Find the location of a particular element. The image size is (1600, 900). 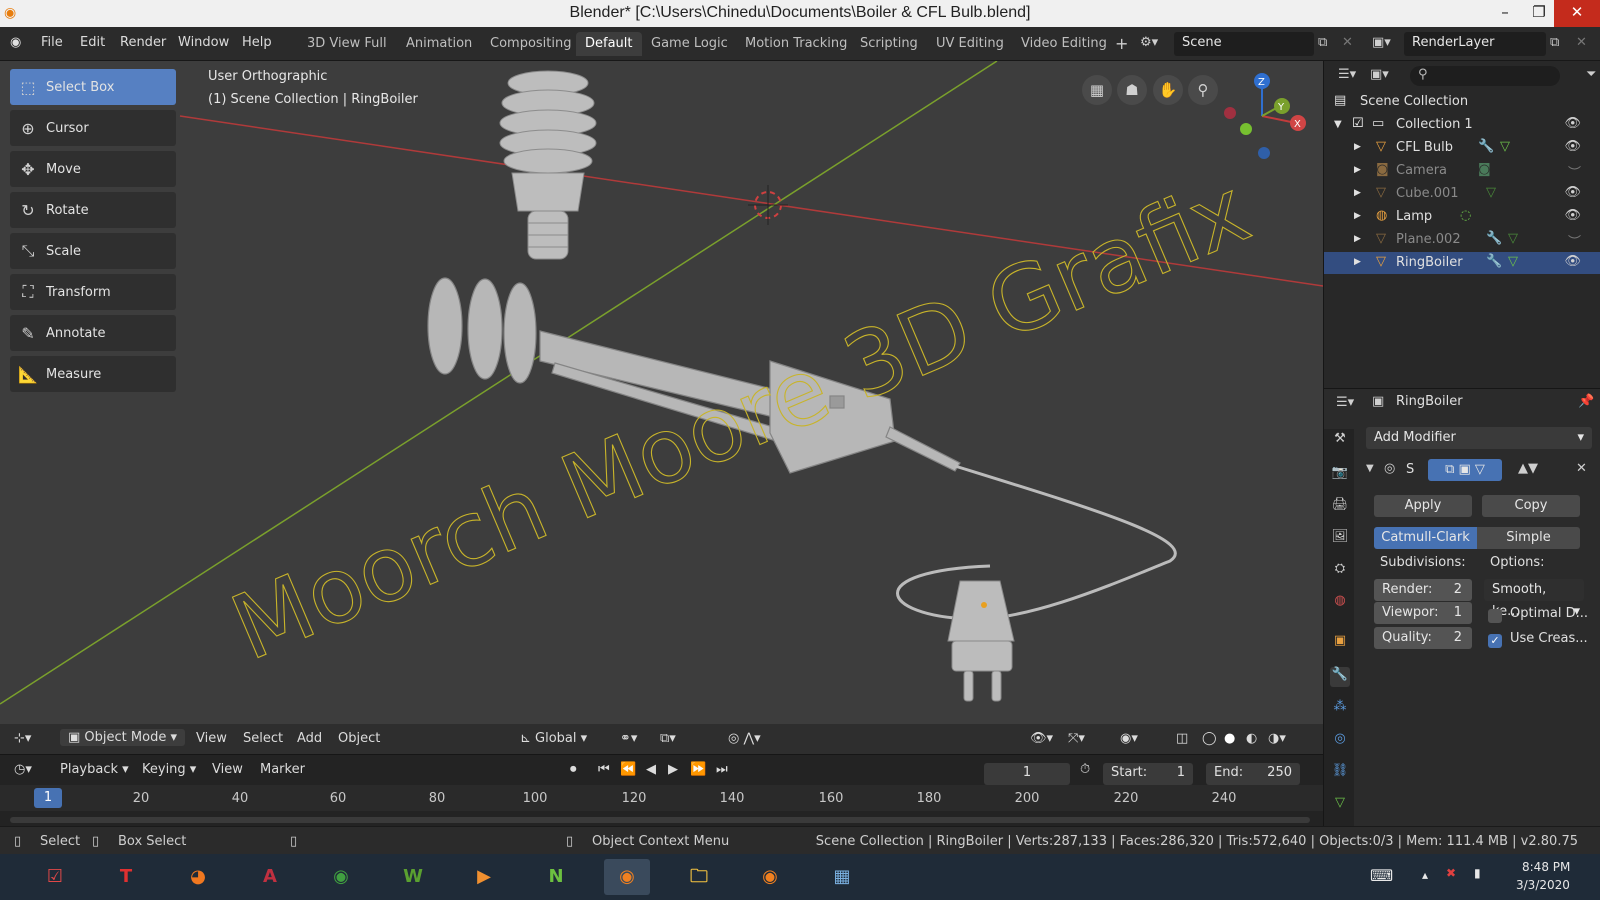

particles-tab-icon: ⁂ is located at coordinates (1340, 709).